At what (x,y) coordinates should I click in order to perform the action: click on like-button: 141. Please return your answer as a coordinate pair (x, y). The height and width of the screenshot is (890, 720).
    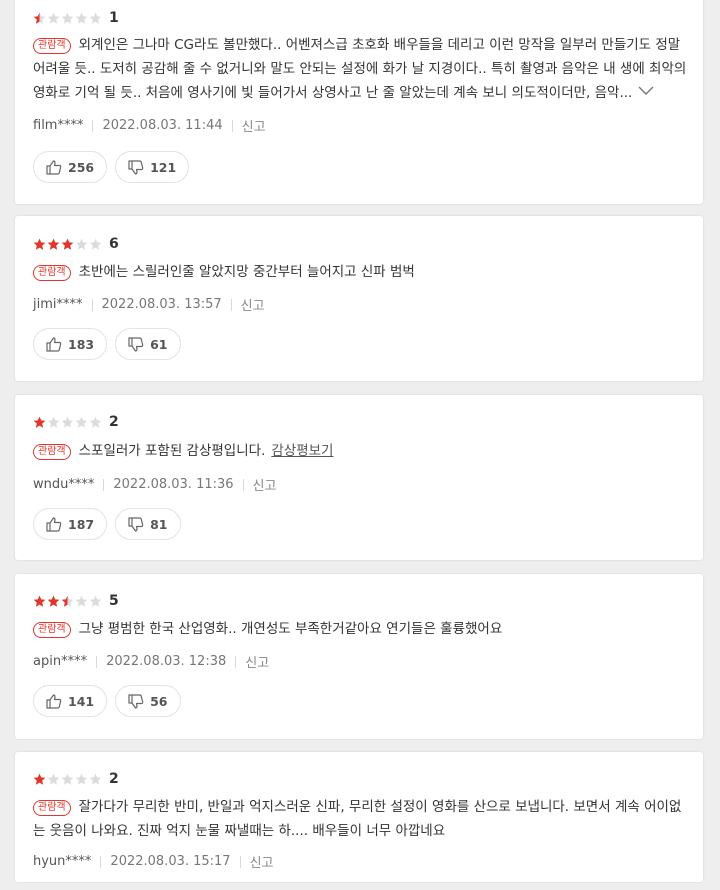
    Looking at the image, I should click on (70, 701).